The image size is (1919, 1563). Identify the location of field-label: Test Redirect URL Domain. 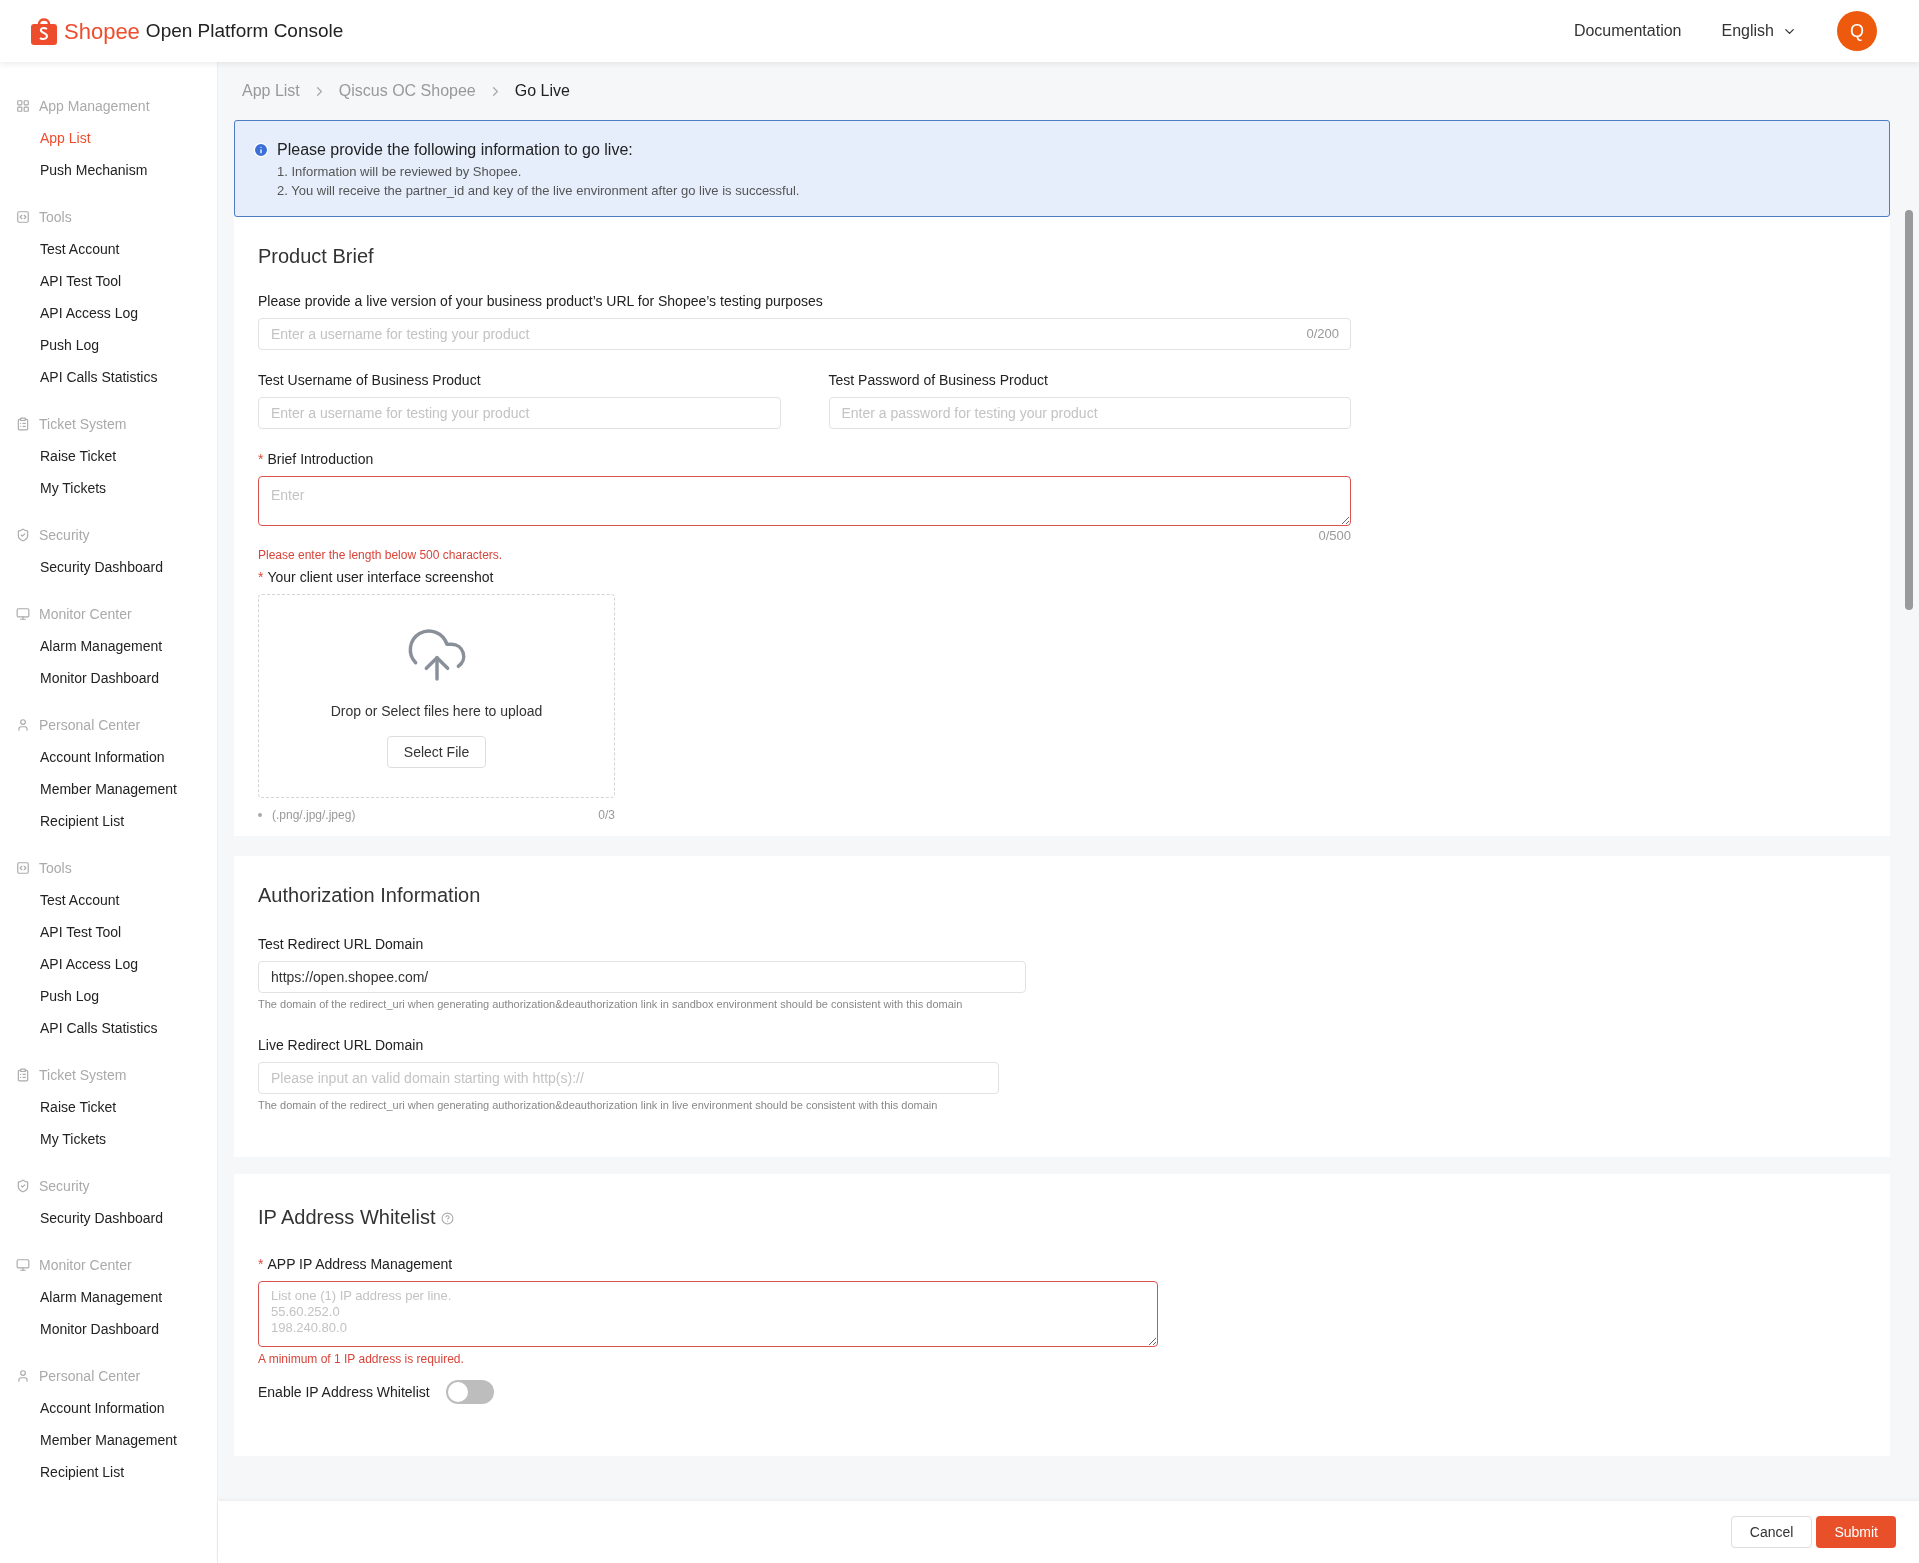
(341, 944).